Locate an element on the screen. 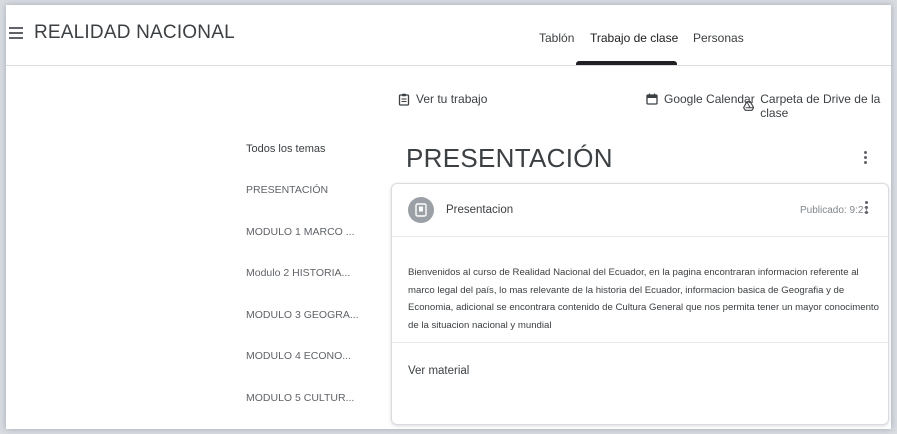  google-calendar-link: Google Calendar is located at coordinates (700, 99).